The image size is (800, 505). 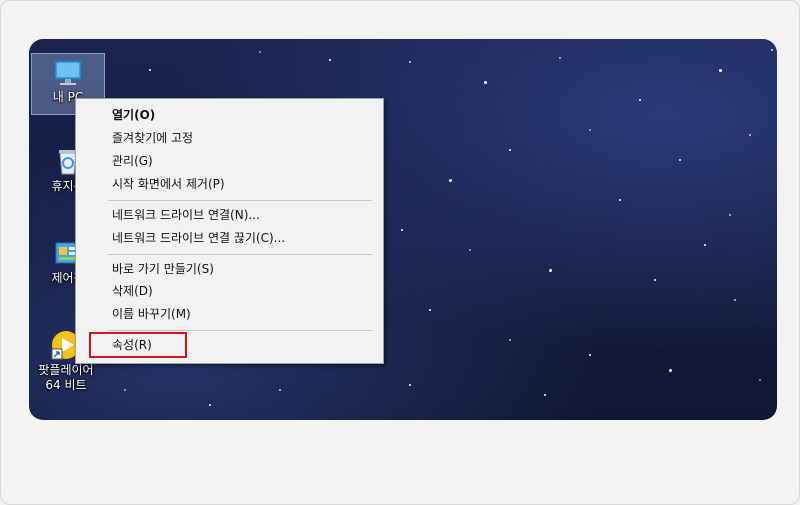 What do you see at coordinates (133, 115) in the screenshot?
I see `menu-item-open: 열기(O)` at bounding box center [133, 115].